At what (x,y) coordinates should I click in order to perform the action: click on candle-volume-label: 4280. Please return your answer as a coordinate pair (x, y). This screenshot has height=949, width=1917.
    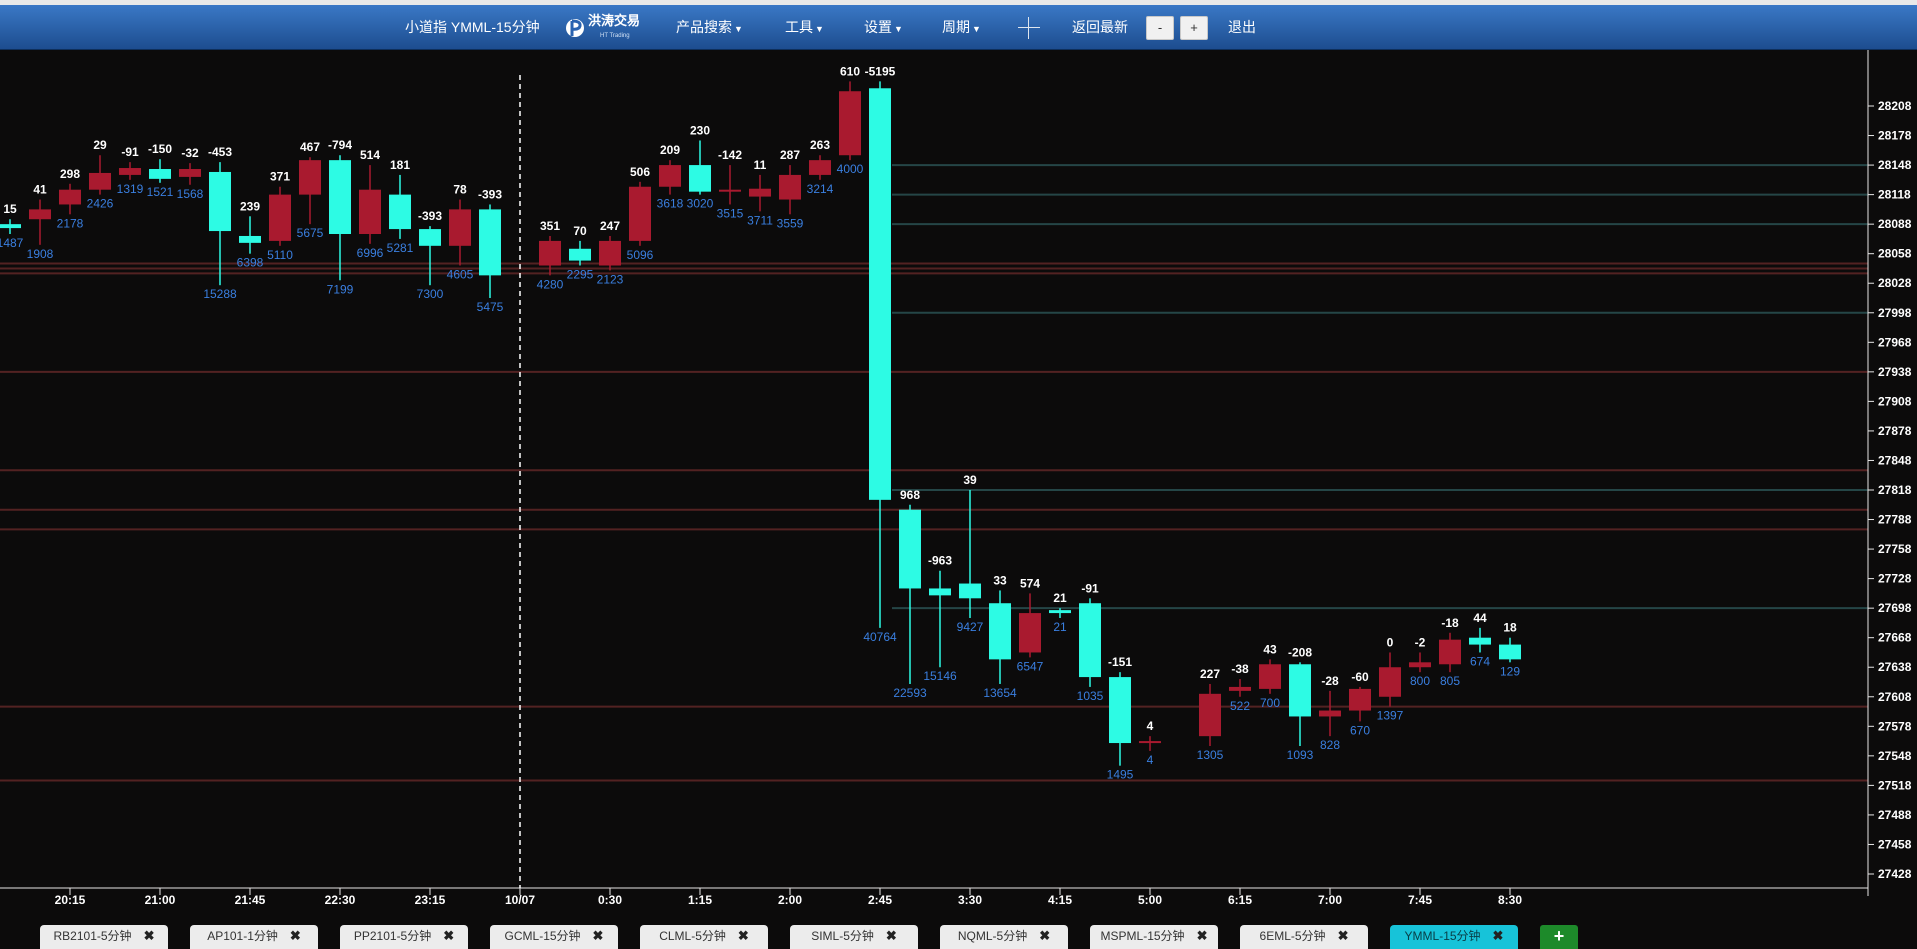
    Looking at the image, I should click on (550, 284).